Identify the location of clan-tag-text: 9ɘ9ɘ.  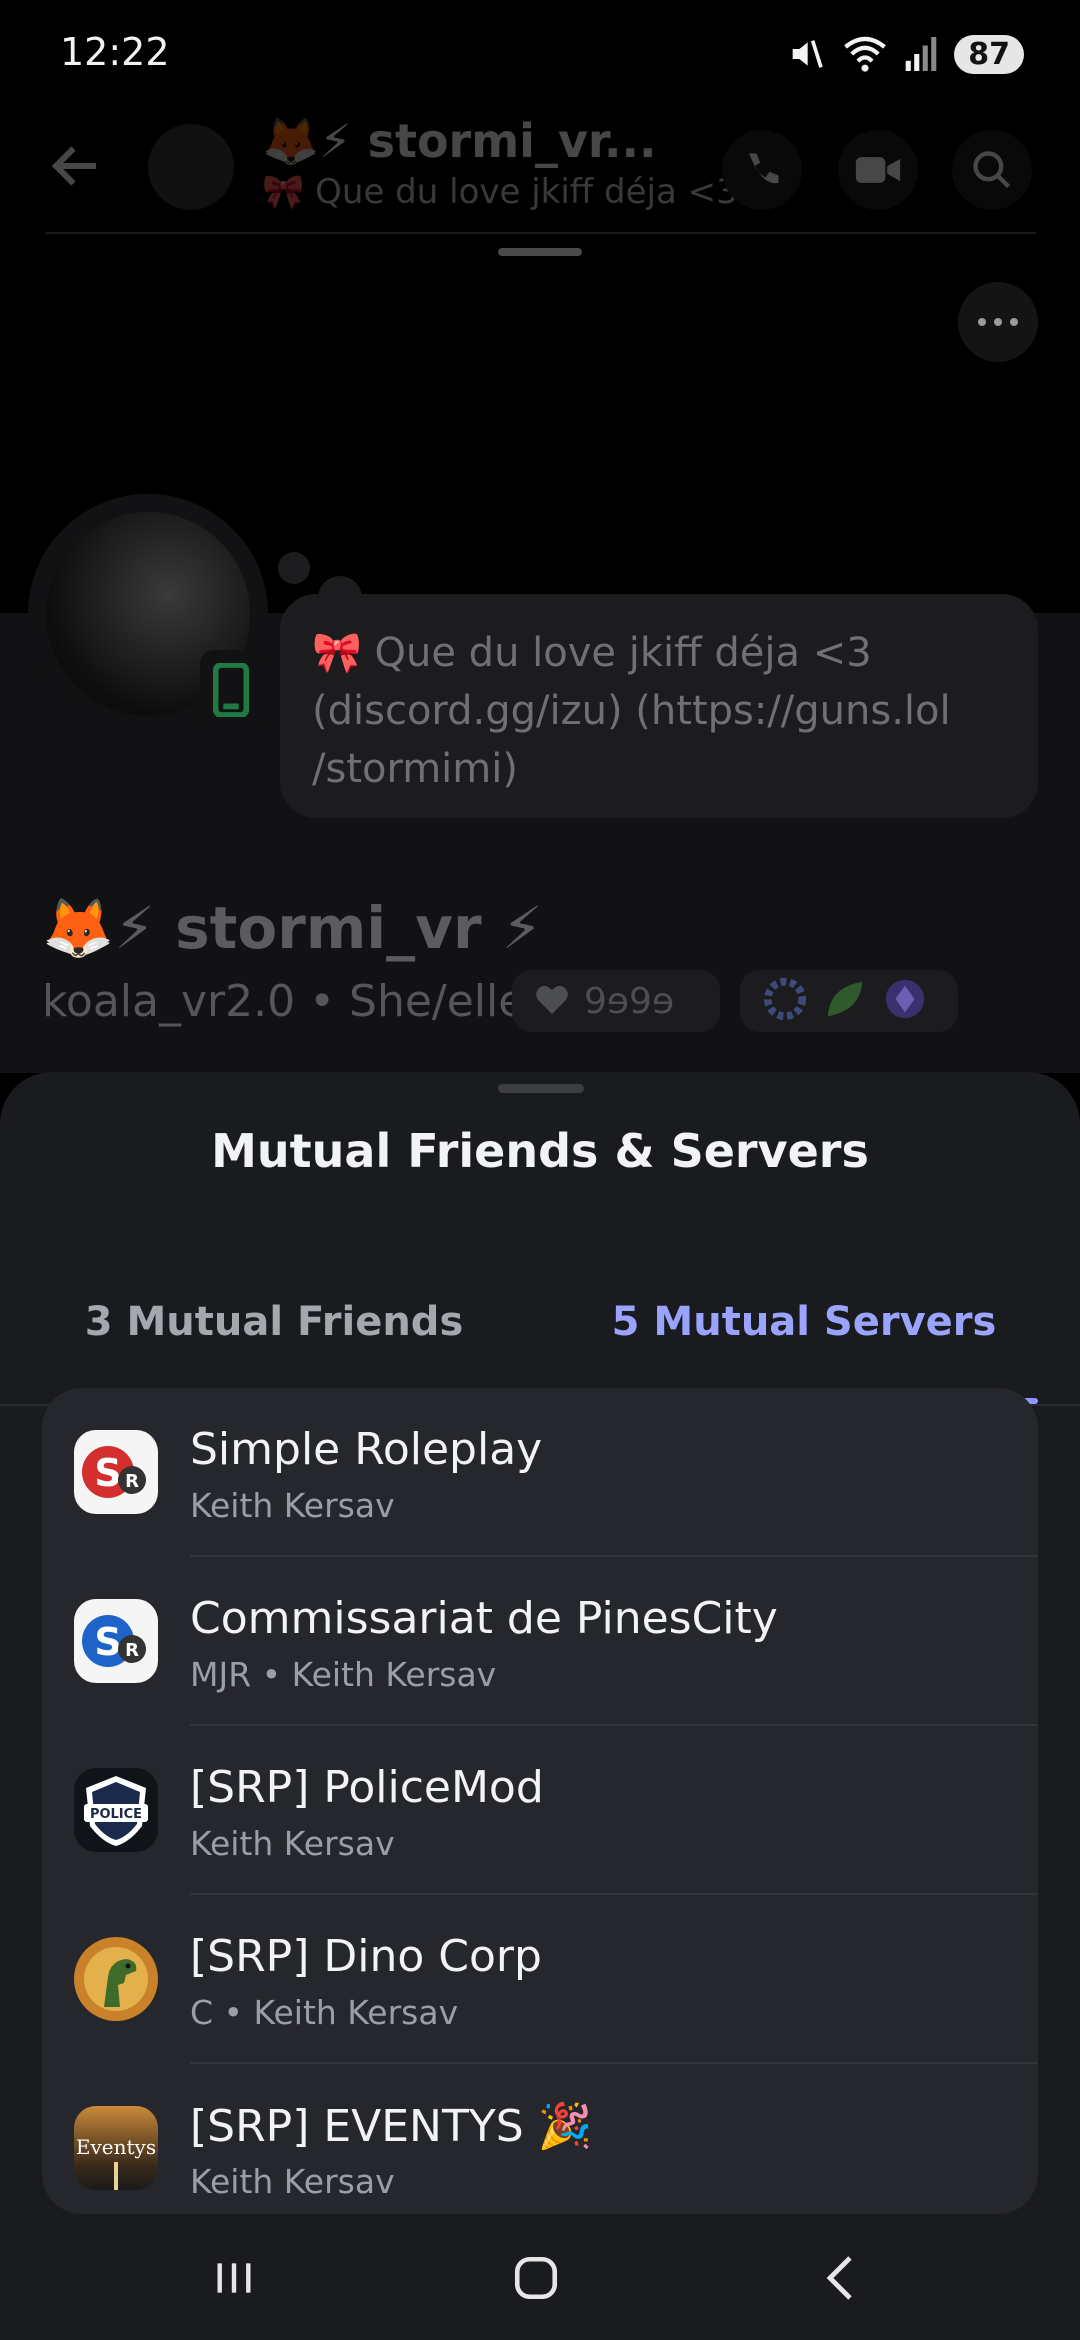
(629, 1001).